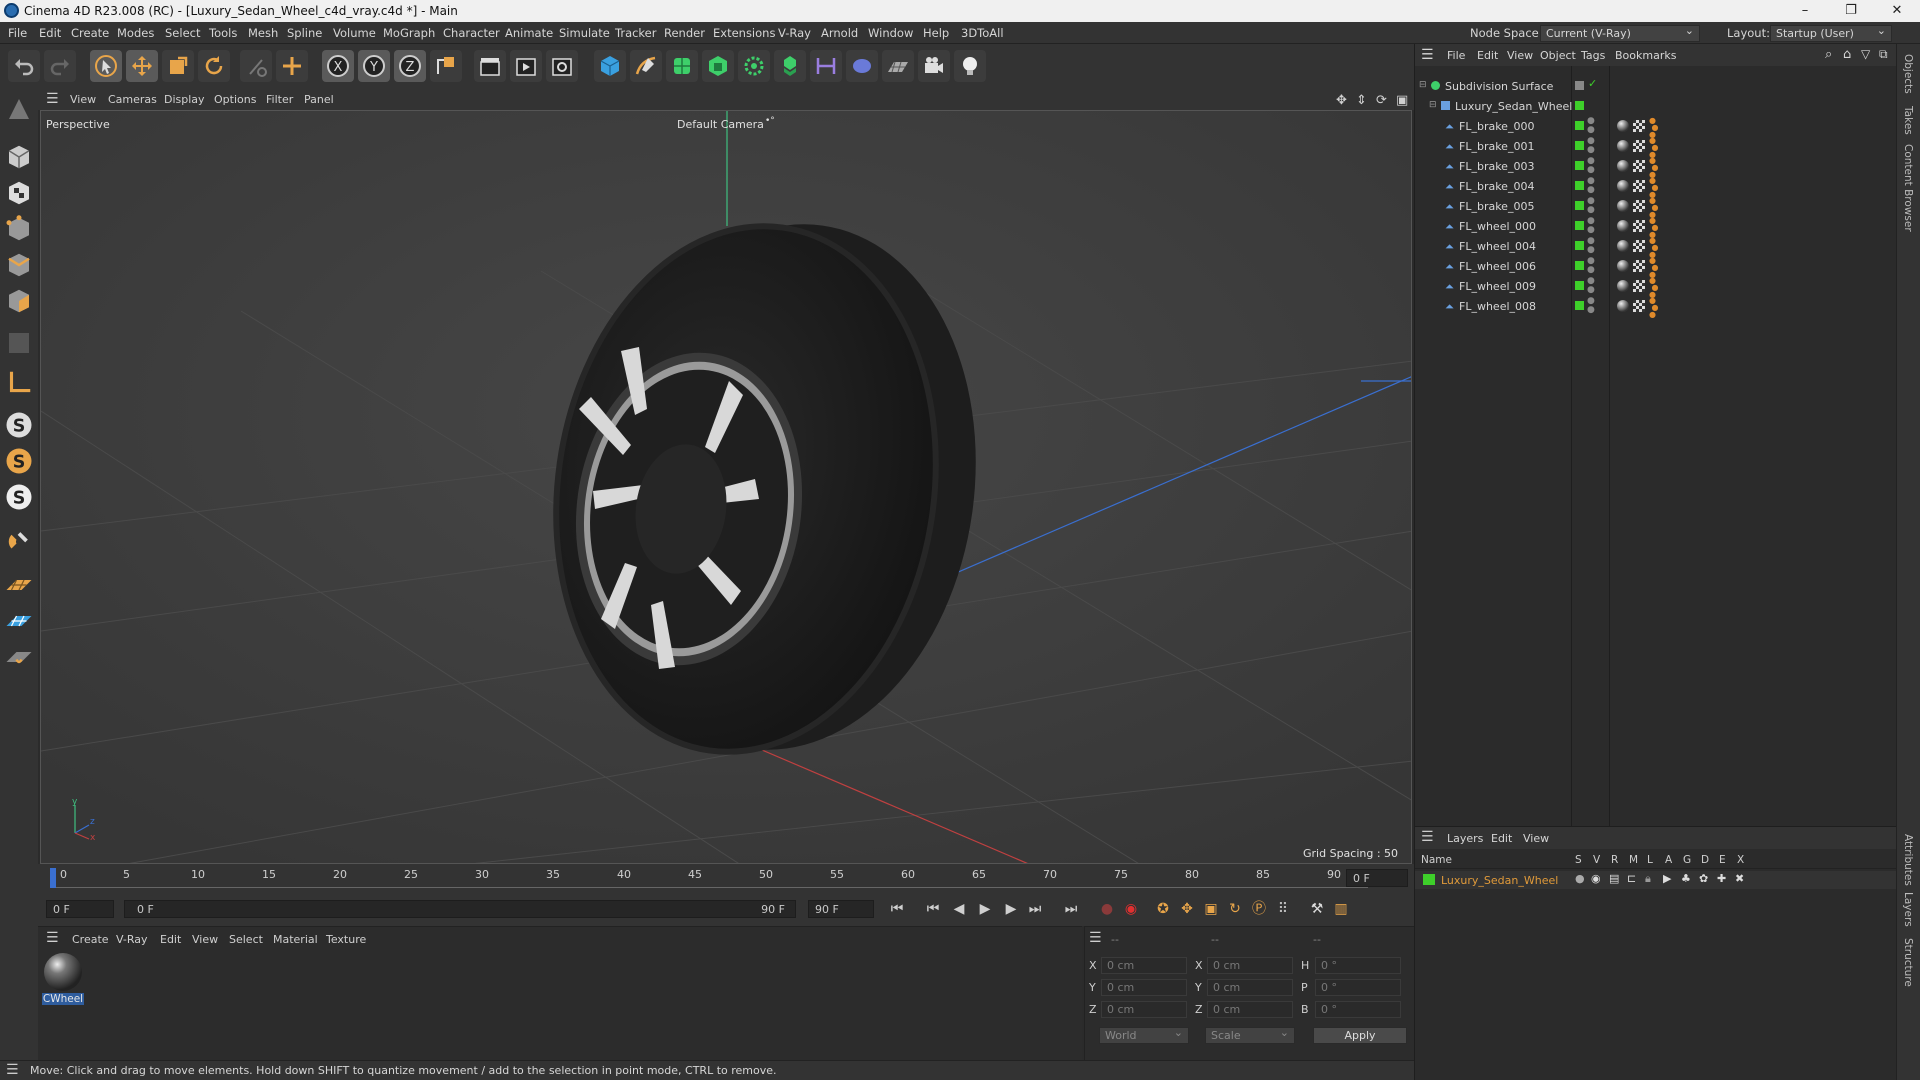 The image size is (1920, 1080). Describe the element at coordinates (446, 66) in the screenshot. I see `coordinate-system-button` at that location.